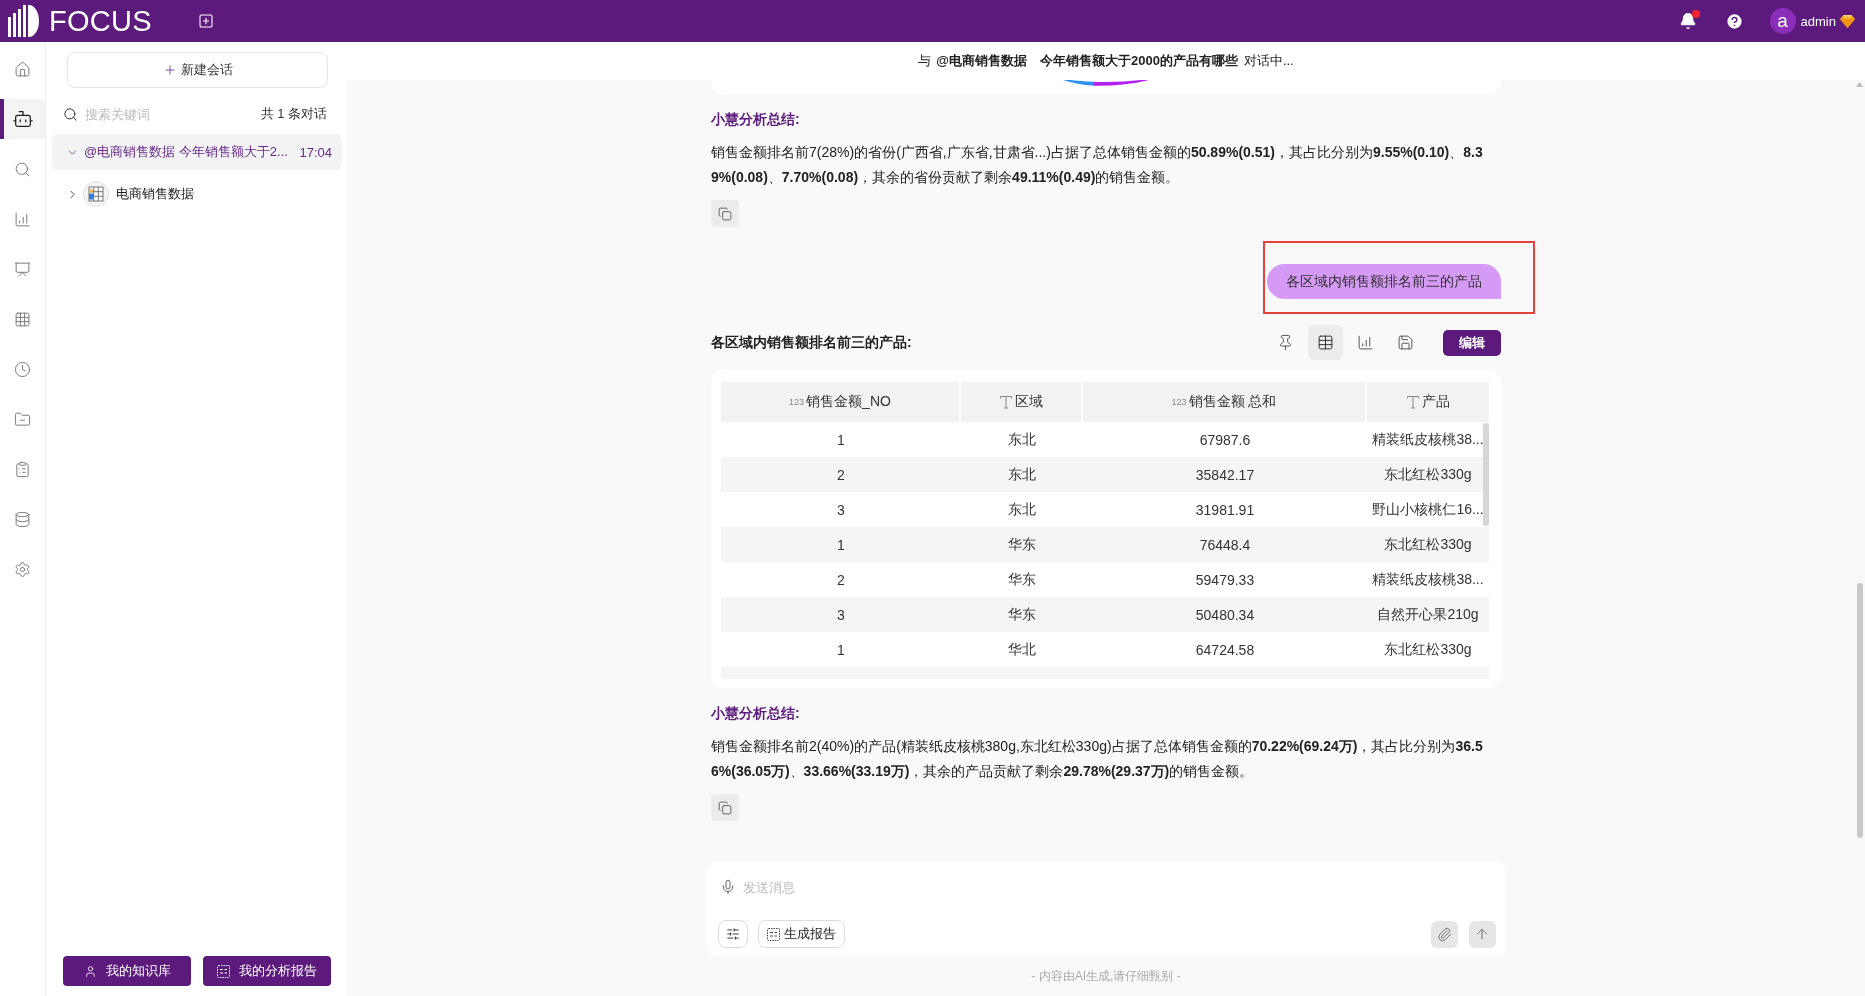  Describe the element at coordinates (981, 61) in the screenshot. I see `dataset-name: @电商销售数据` at that location.